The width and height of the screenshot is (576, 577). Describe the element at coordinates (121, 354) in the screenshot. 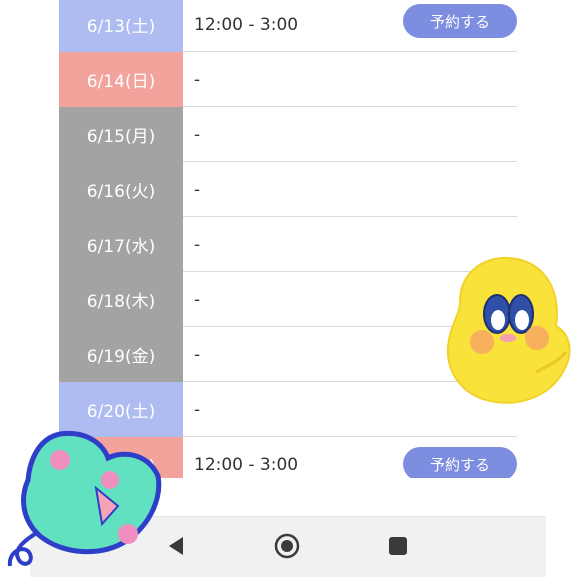

I see `date-cell: 6/19(金)` at that location.